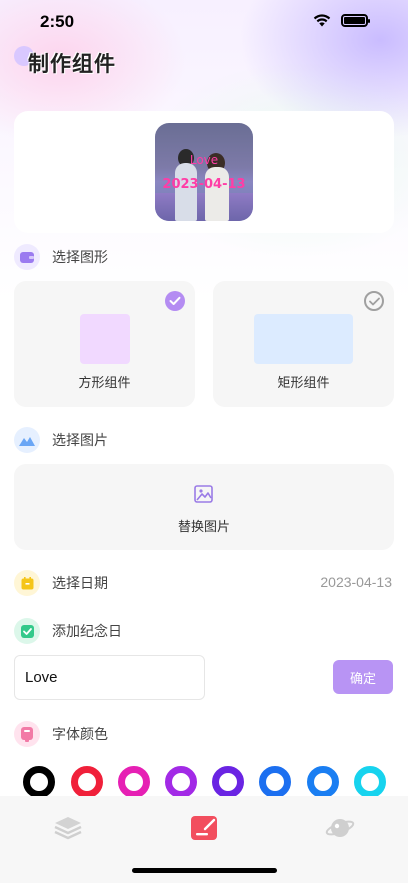  Describe the element at coordinates (275, 782) in the screenshot. I see `font-color-swatch-blue` at that location.